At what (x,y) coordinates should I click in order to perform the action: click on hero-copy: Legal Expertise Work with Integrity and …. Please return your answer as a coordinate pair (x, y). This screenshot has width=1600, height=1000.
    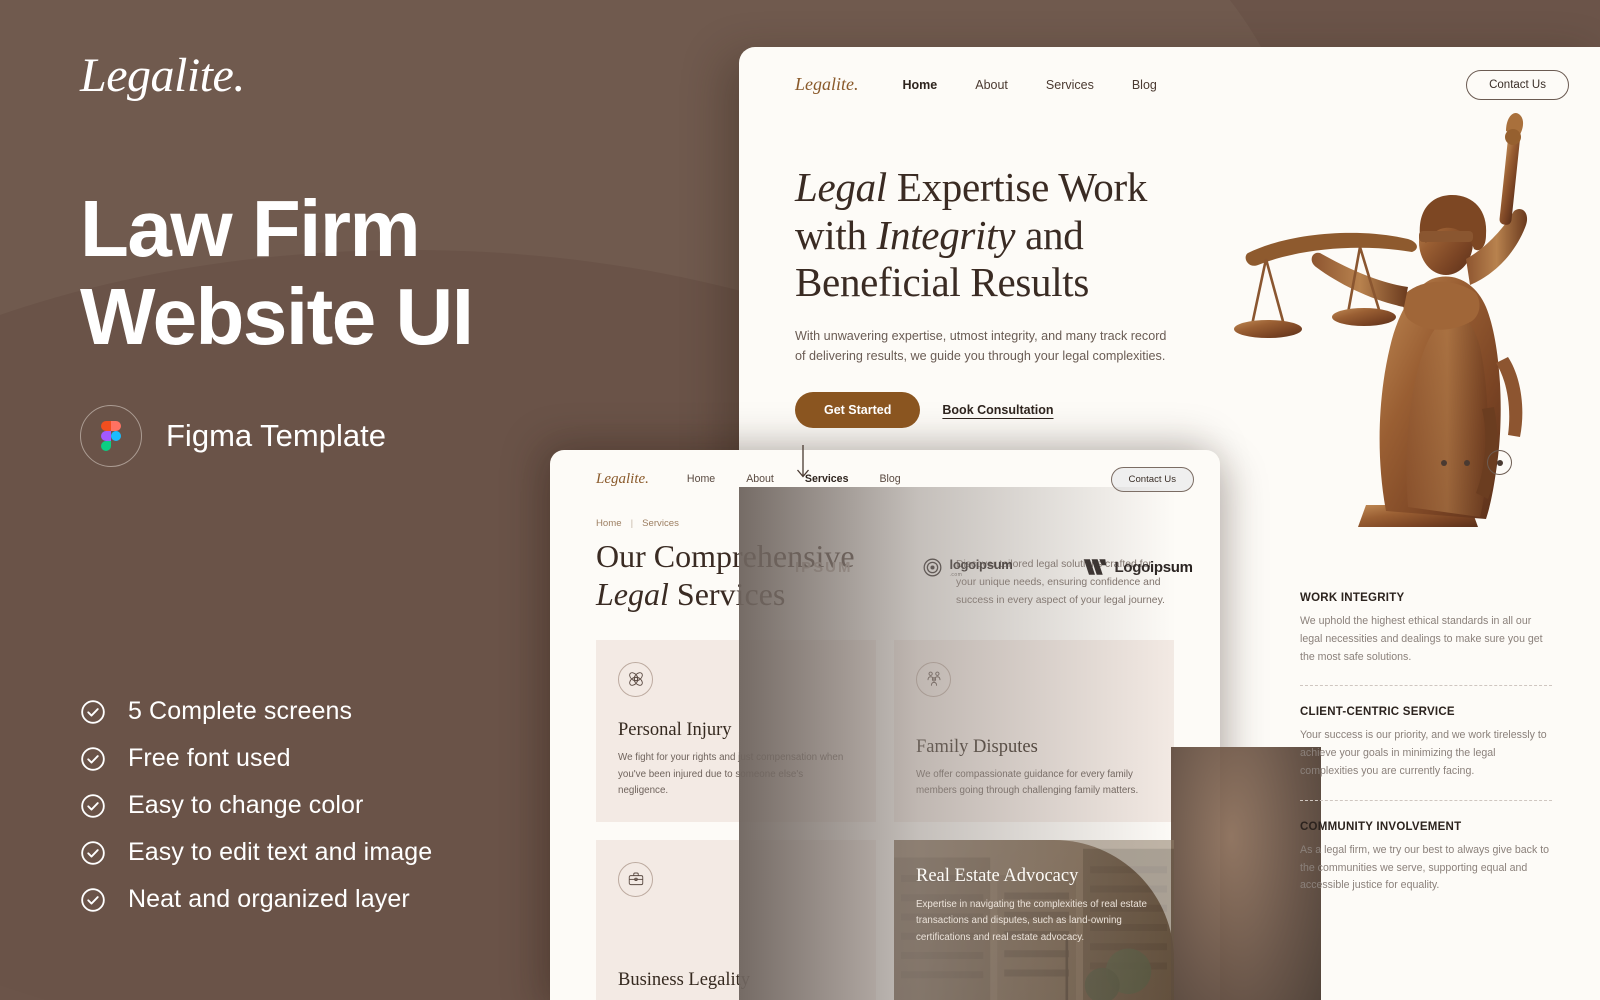
    Looking at the image, I should click on (1005, 296).